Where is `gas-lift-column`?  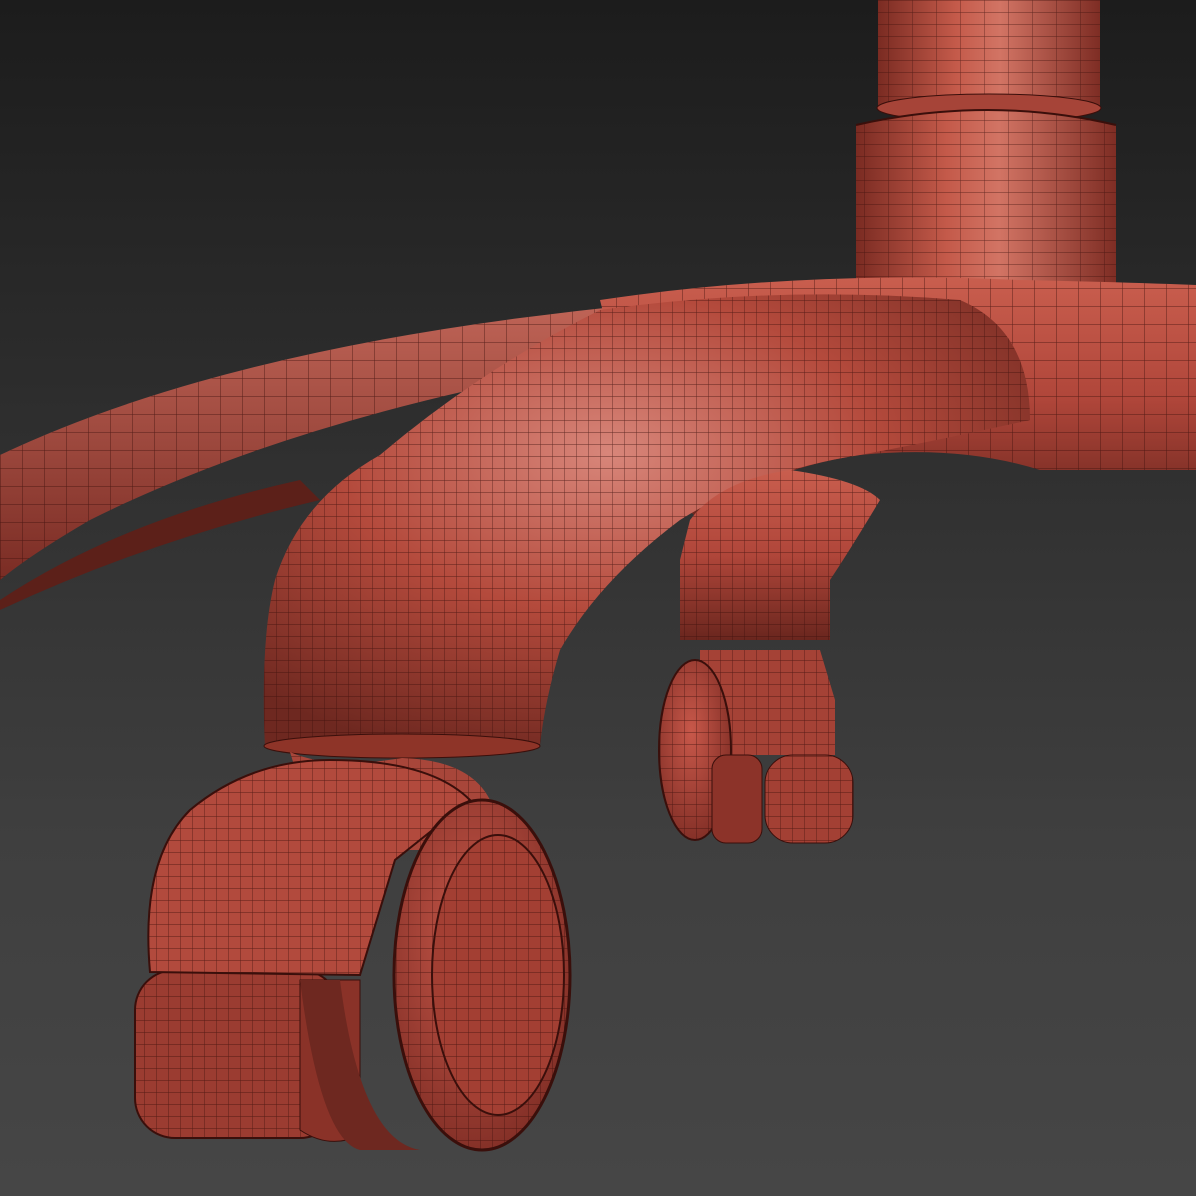 gas-lift-column is located at coordinates (986, 145).